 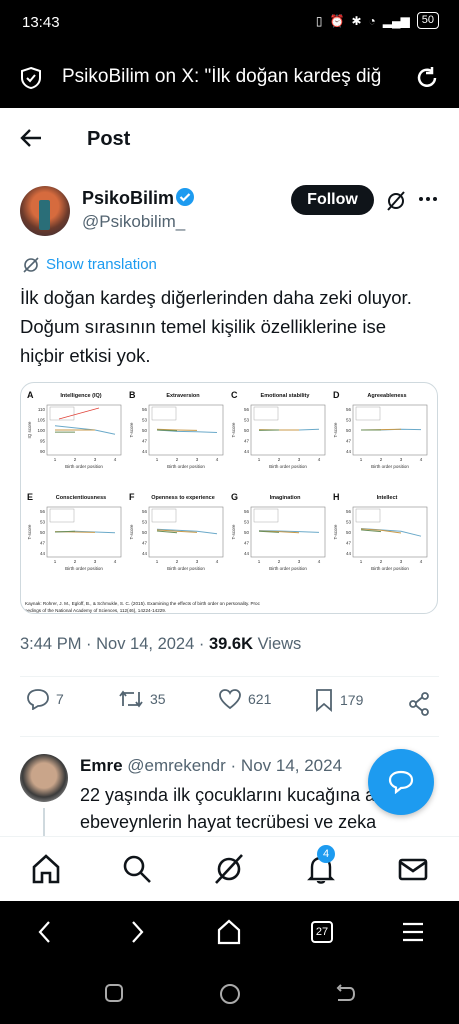 What do you see at coordinates (322, 932) in the screenshot?
I see `tabs-count-button: 27` at bounding box center [322, 932].